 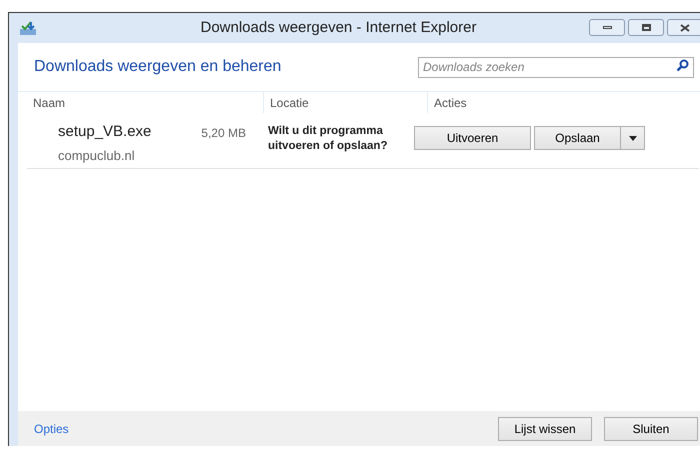 What do you see at coordinates (97, 155) in the screenshot?
I see `file-source: compuclub.nl` at bounding box center [97, 155].